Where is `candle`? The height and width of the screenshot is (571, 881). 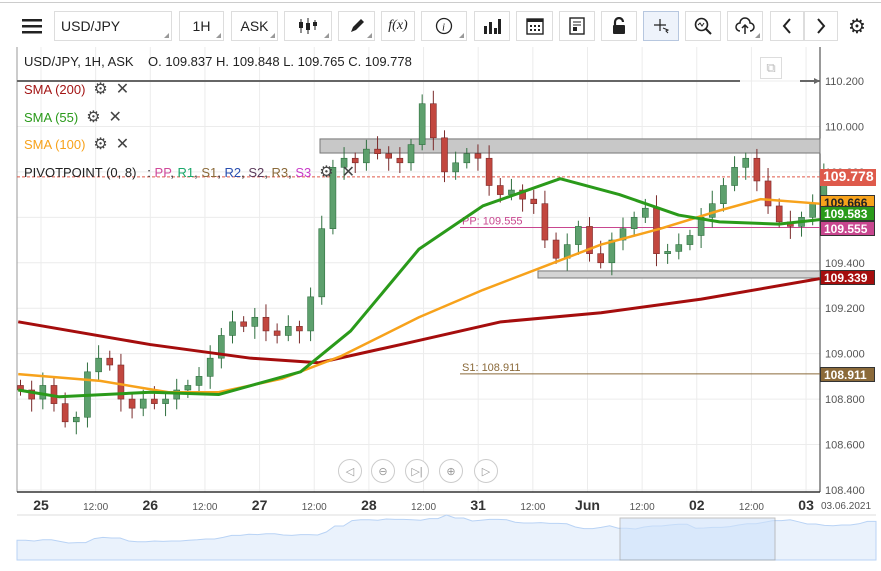
candle is located at coordinates (322, 260).